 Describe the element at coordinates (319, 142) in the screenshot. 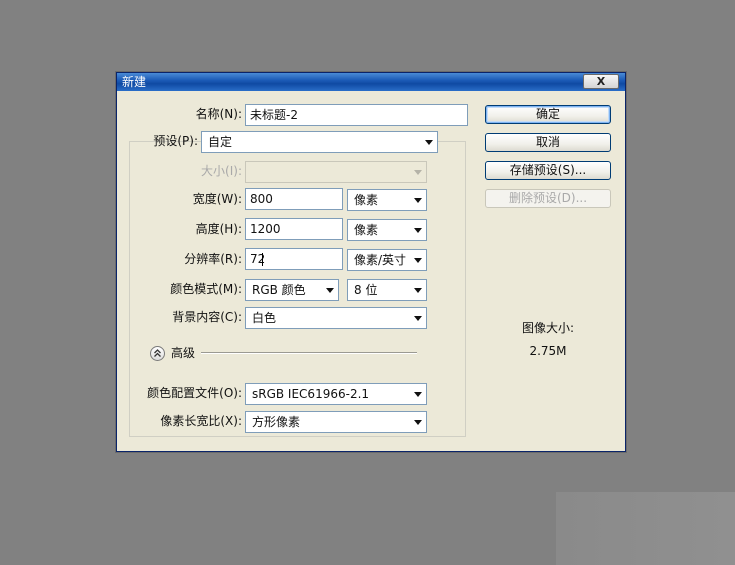

I see `preset-select: 自定` at that location.